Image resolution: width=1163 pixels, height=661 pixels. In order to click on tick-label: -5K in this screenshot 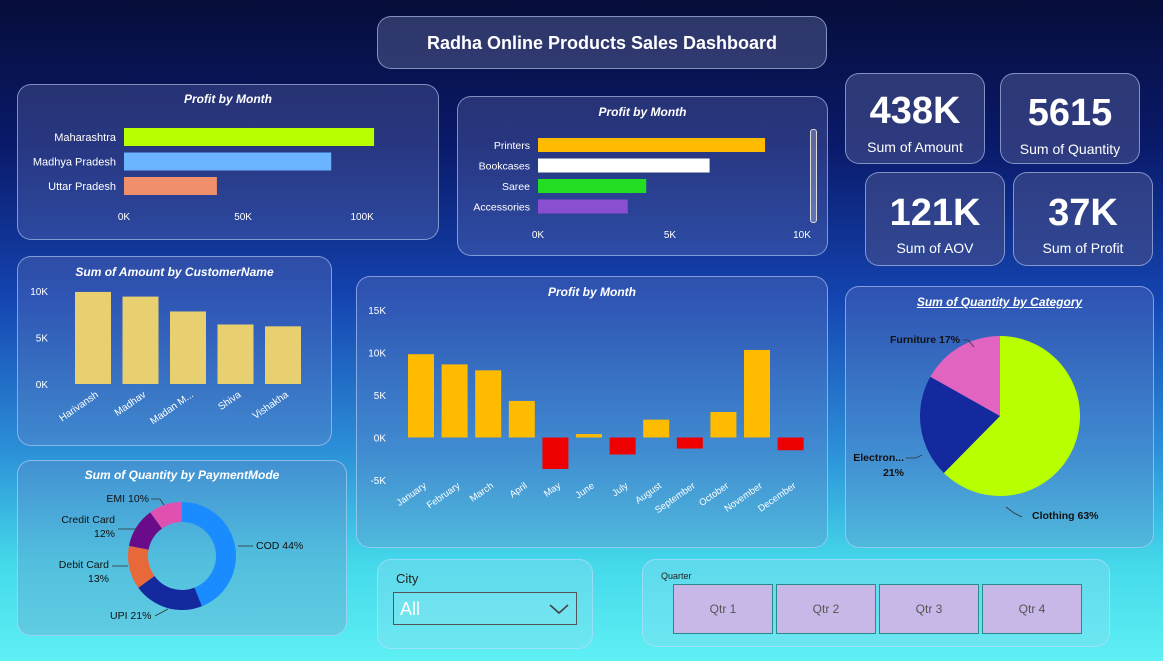, I will do `click(378, 481)`.